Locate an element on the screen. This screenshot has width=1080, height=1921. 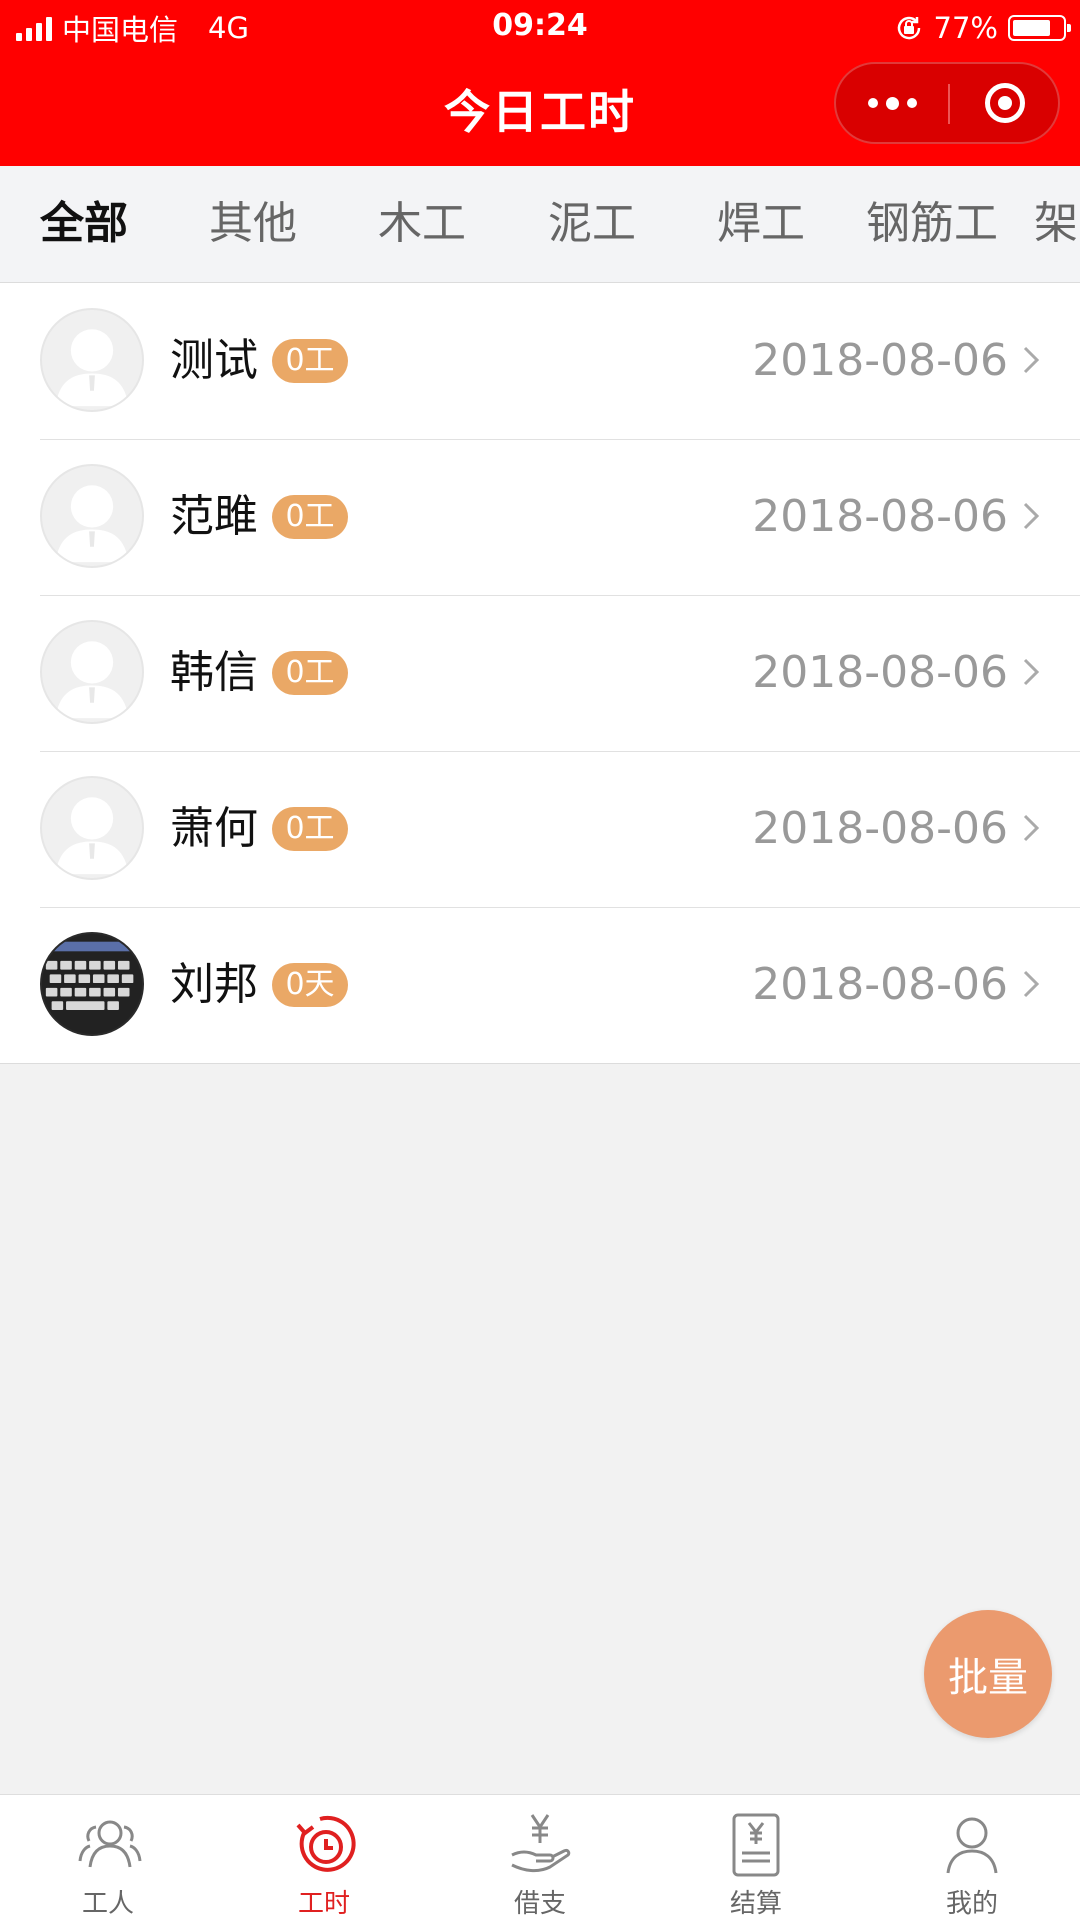
worker-name: 萧何 is located at coordinates (214, 828).